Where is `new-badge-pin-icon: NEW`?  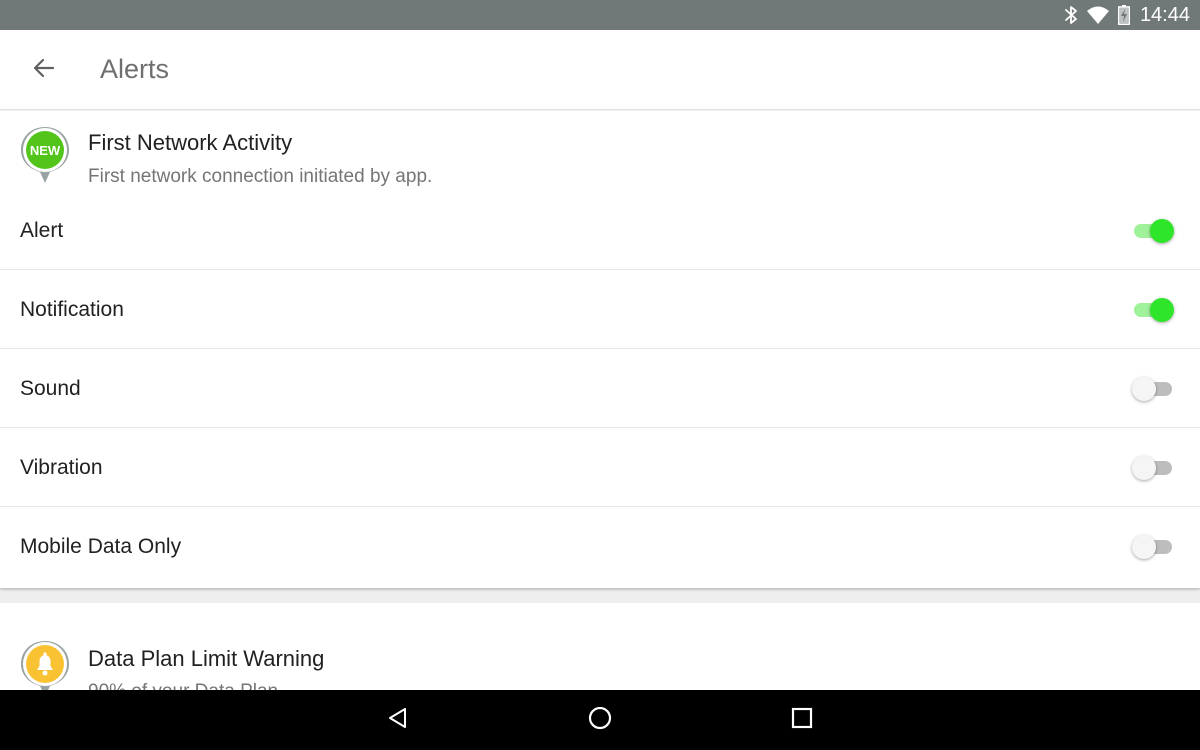
new-badge-pin-icon: NEW is located at coordinates (45, 156).